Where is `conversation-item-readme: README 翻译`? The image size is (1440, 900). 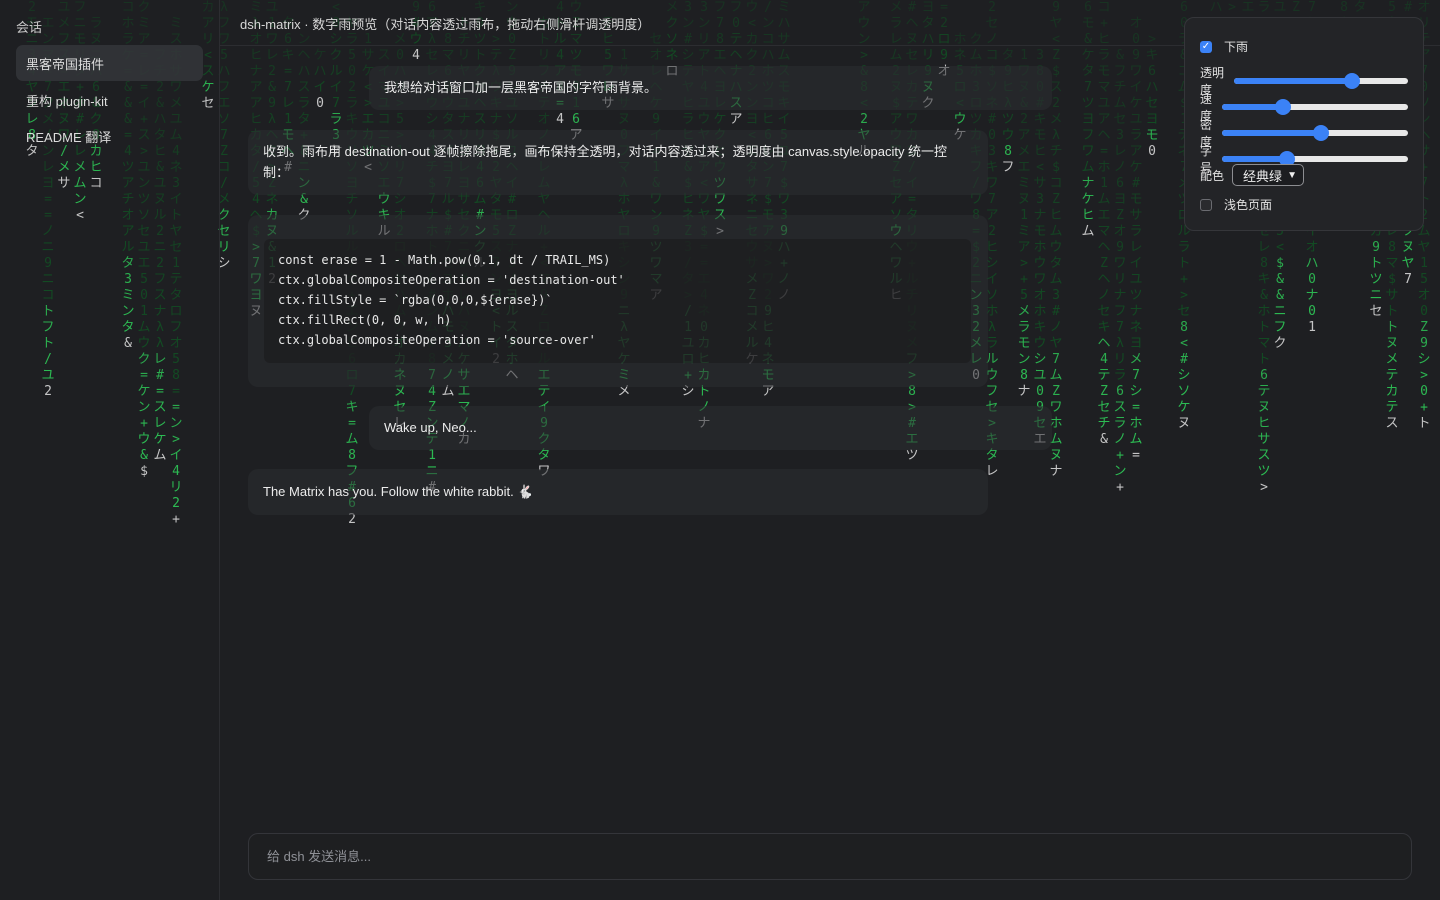
conversation-item-readme: README 翻译 is located at coordinates (109, 136).